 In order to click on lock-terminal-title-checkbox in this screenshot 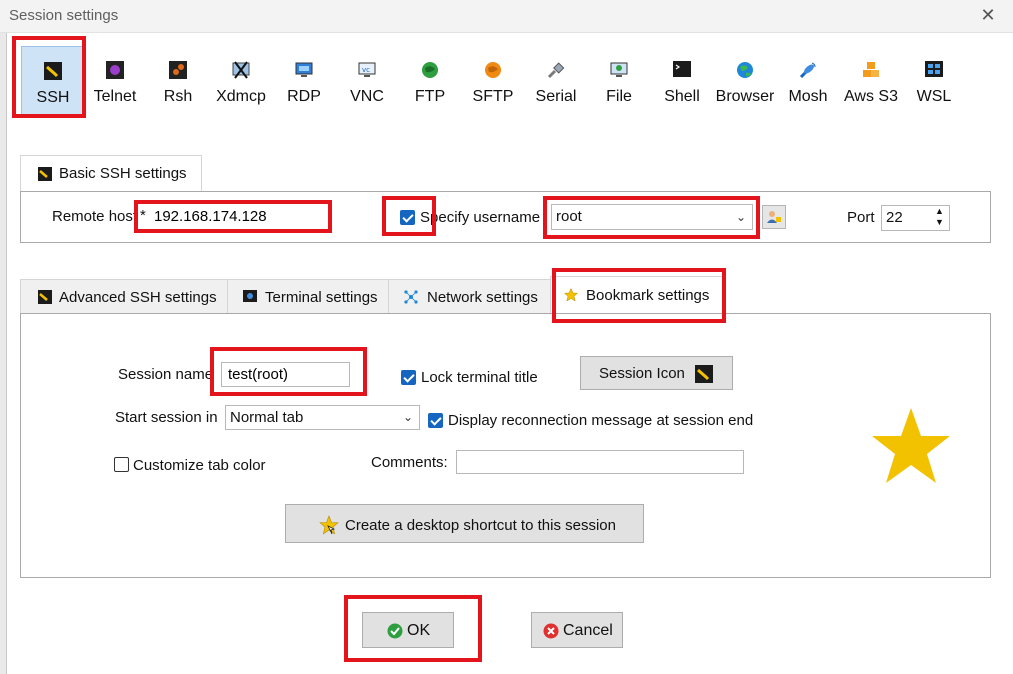, I will do `click(408, 377)`.